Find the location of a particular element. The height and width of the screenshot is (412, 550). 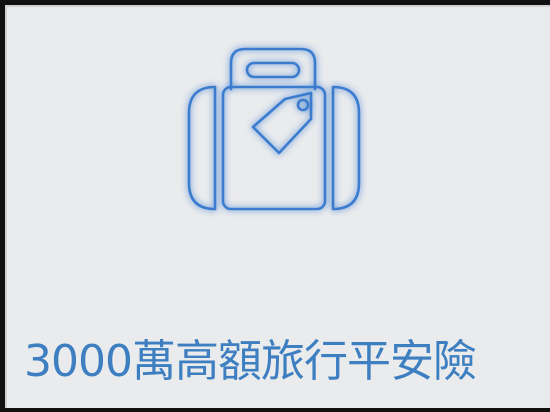

luggage-tag-hole is located at coordinates (303, 105).